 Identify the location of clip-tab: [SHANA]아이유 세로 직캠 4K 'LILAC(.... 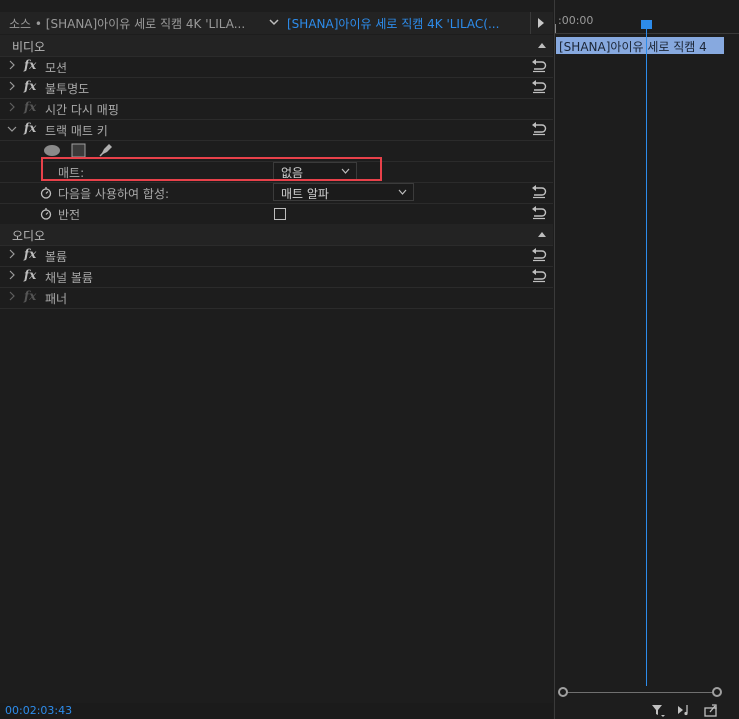
(393, 23).